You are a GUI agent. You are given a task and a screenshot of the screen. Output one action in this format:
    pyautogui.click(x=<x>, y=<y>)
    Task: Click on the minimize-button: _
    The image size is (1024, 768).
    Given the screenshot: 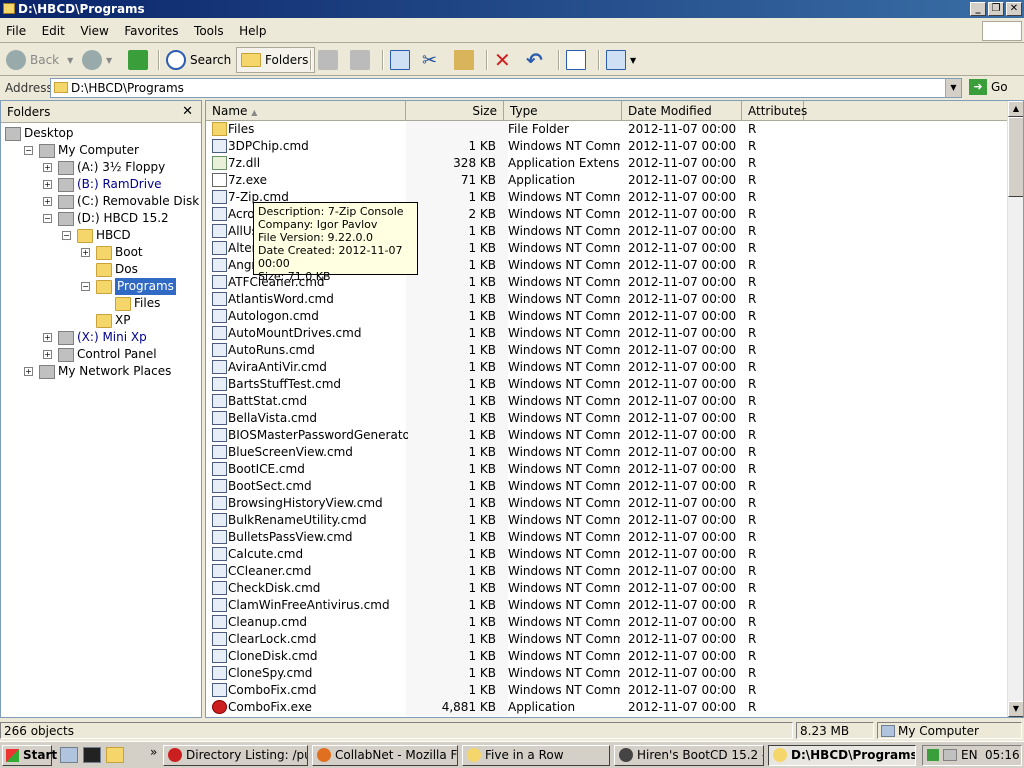 What is the action you would take?
    pyautogui.click(x=978, y=9)
    